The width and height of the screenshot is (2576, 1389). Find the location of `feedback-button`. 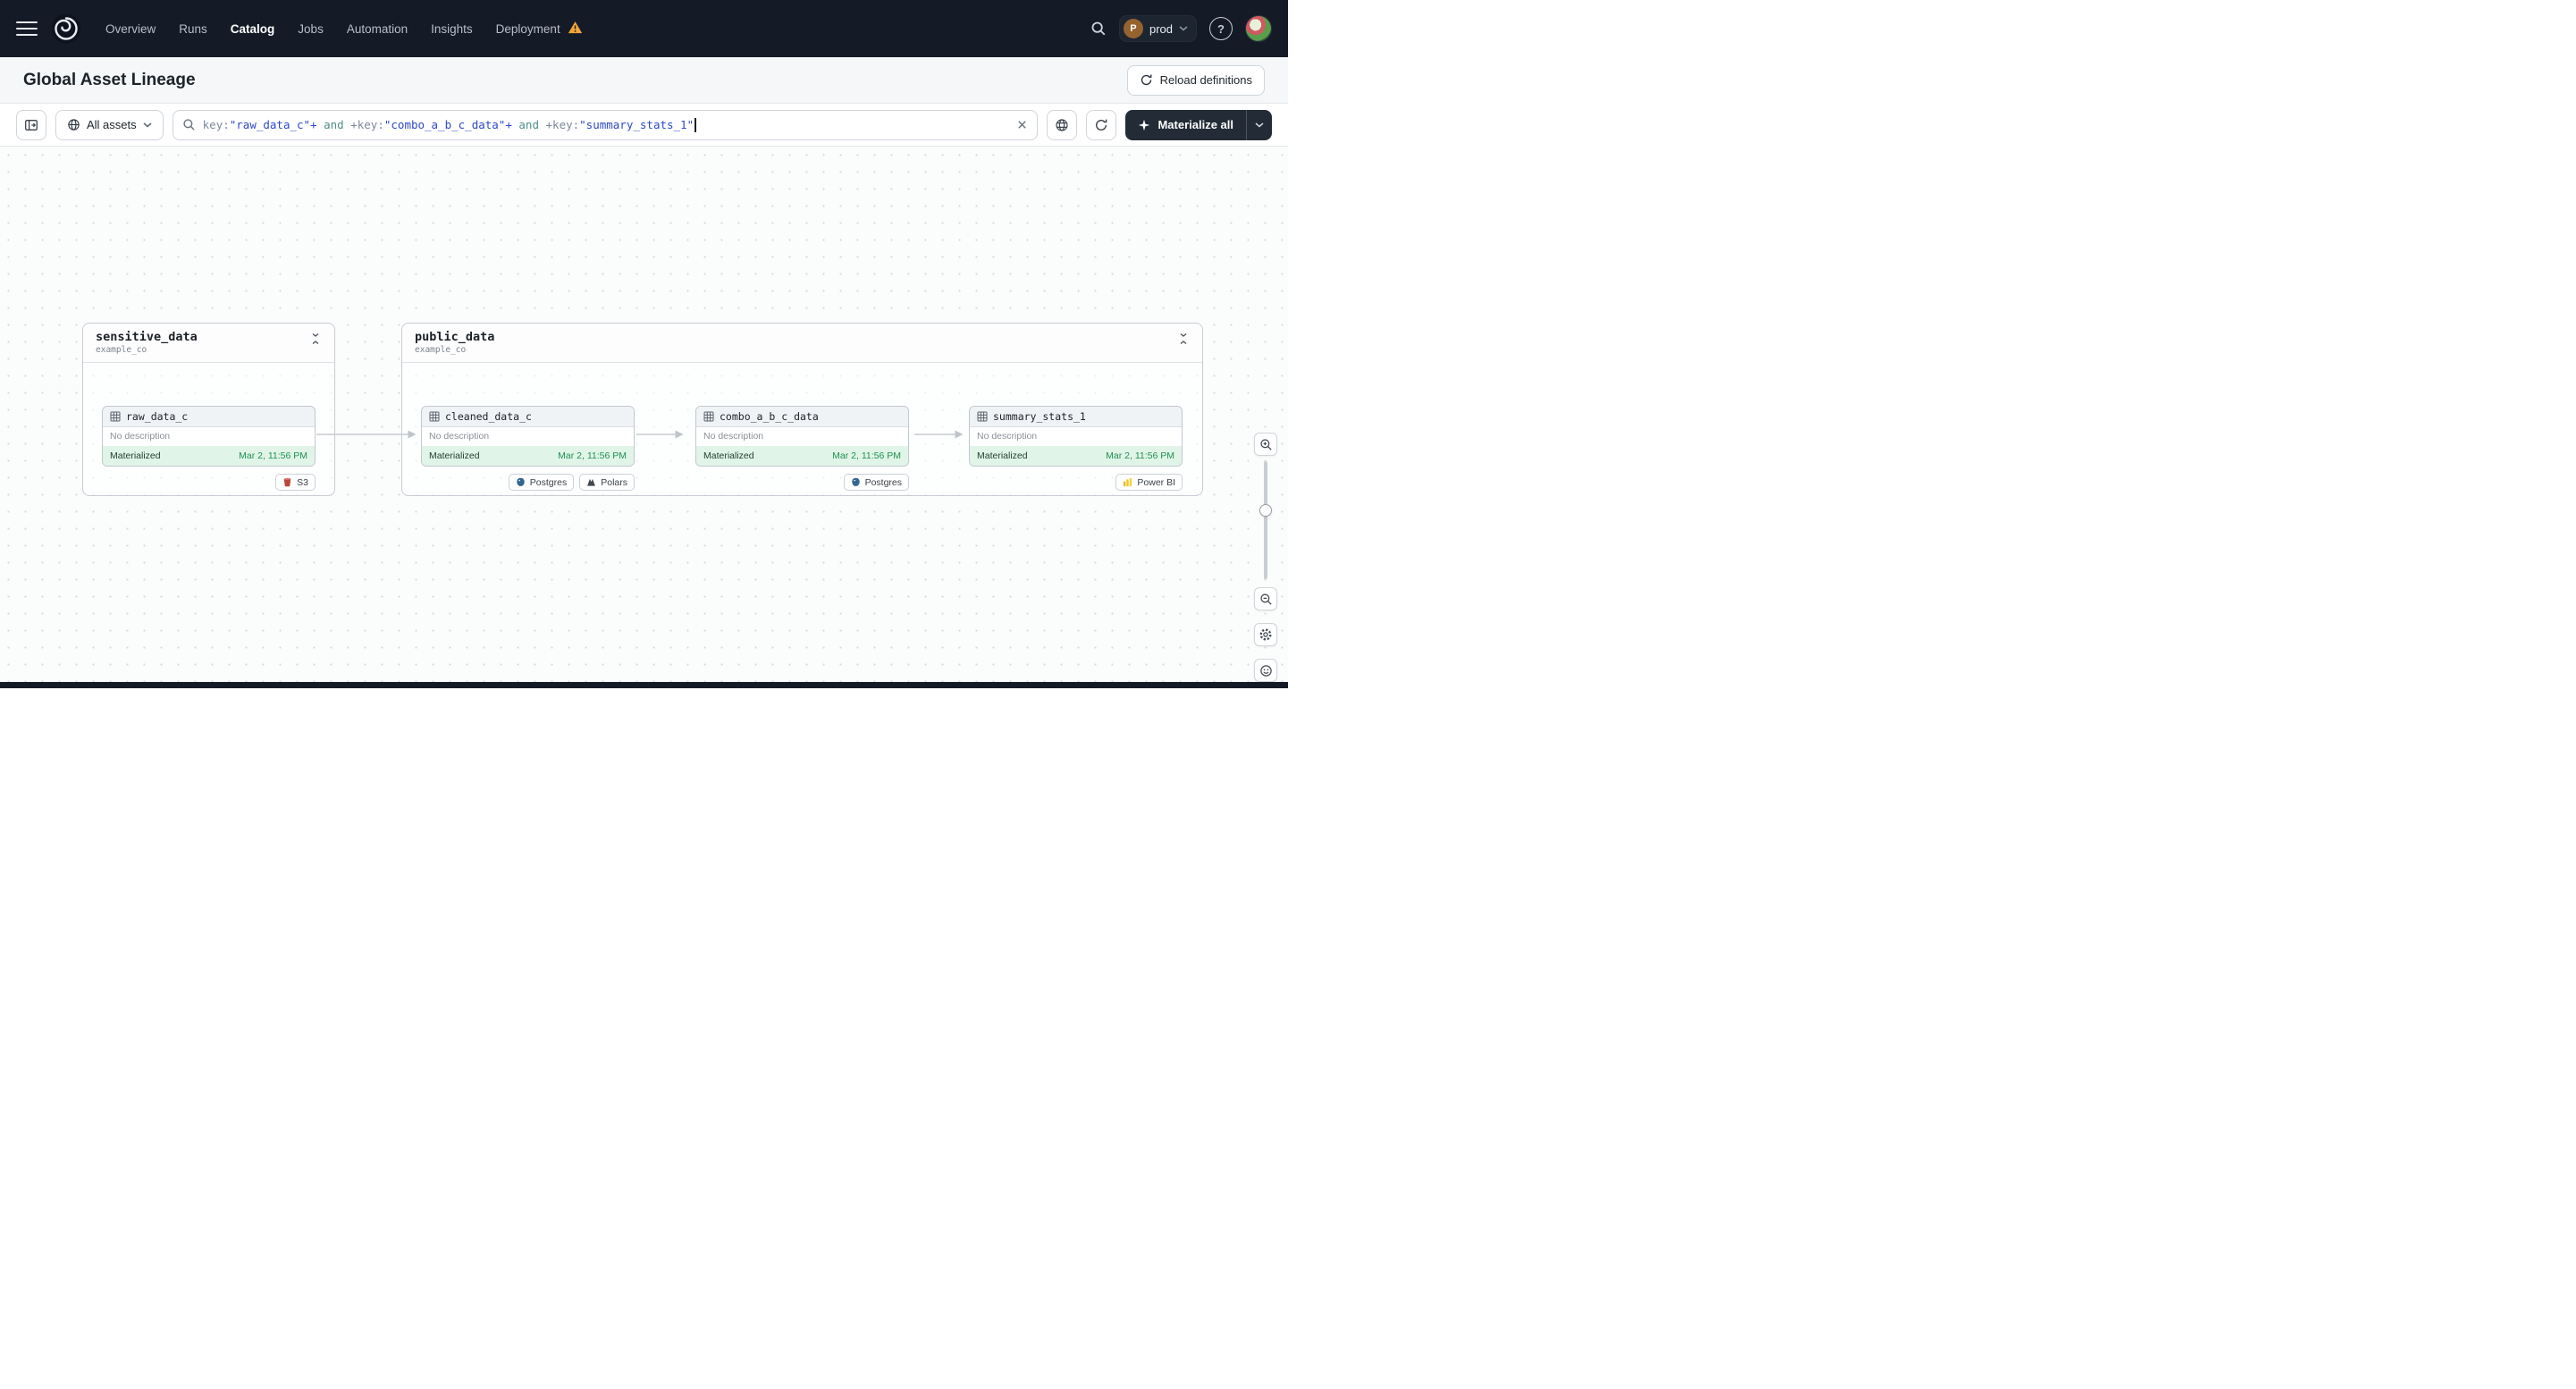

feedback-button is located at coordinates (1266, 670).